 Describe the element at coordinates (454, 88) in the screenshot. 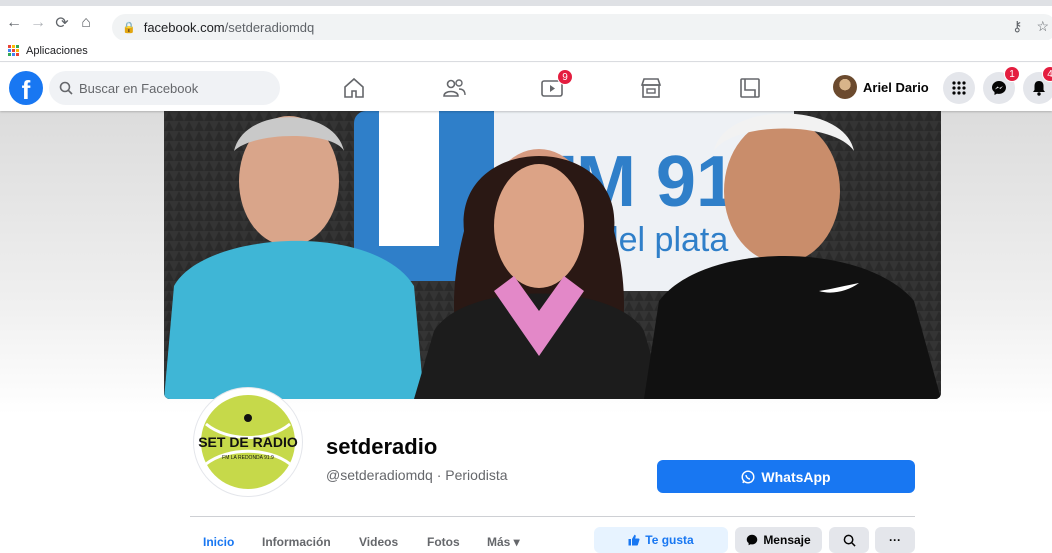

I see `friends-nav-icon` at that location.